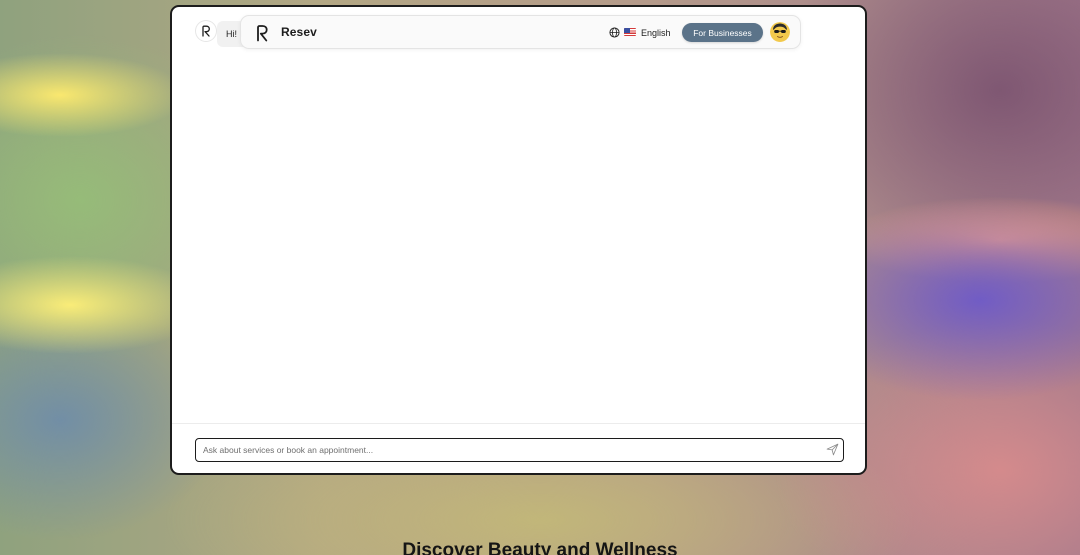 The image size is (1080, 555). I want to click on bot-avatar, so click(206, 31).